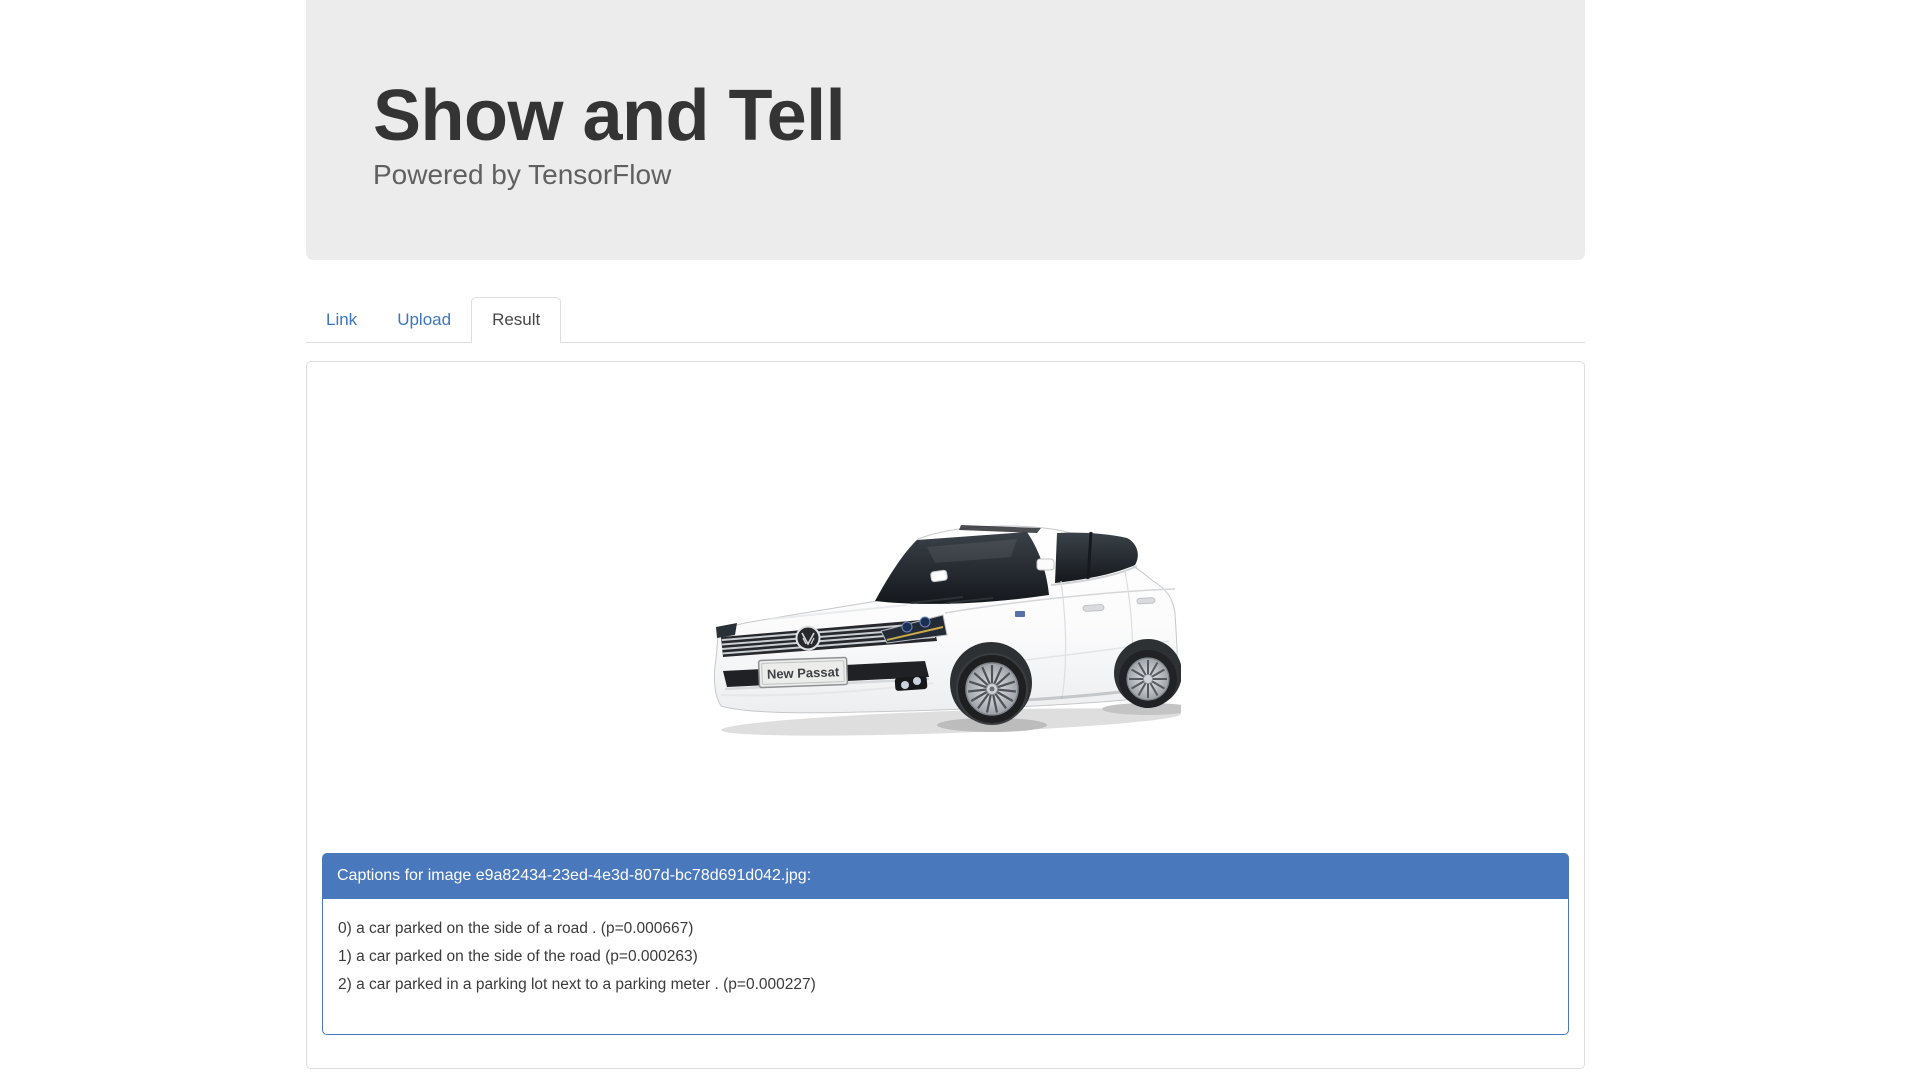 The height and width of the screenshot is (1089, 1920). I want to click on windshield, so click(961, 568).